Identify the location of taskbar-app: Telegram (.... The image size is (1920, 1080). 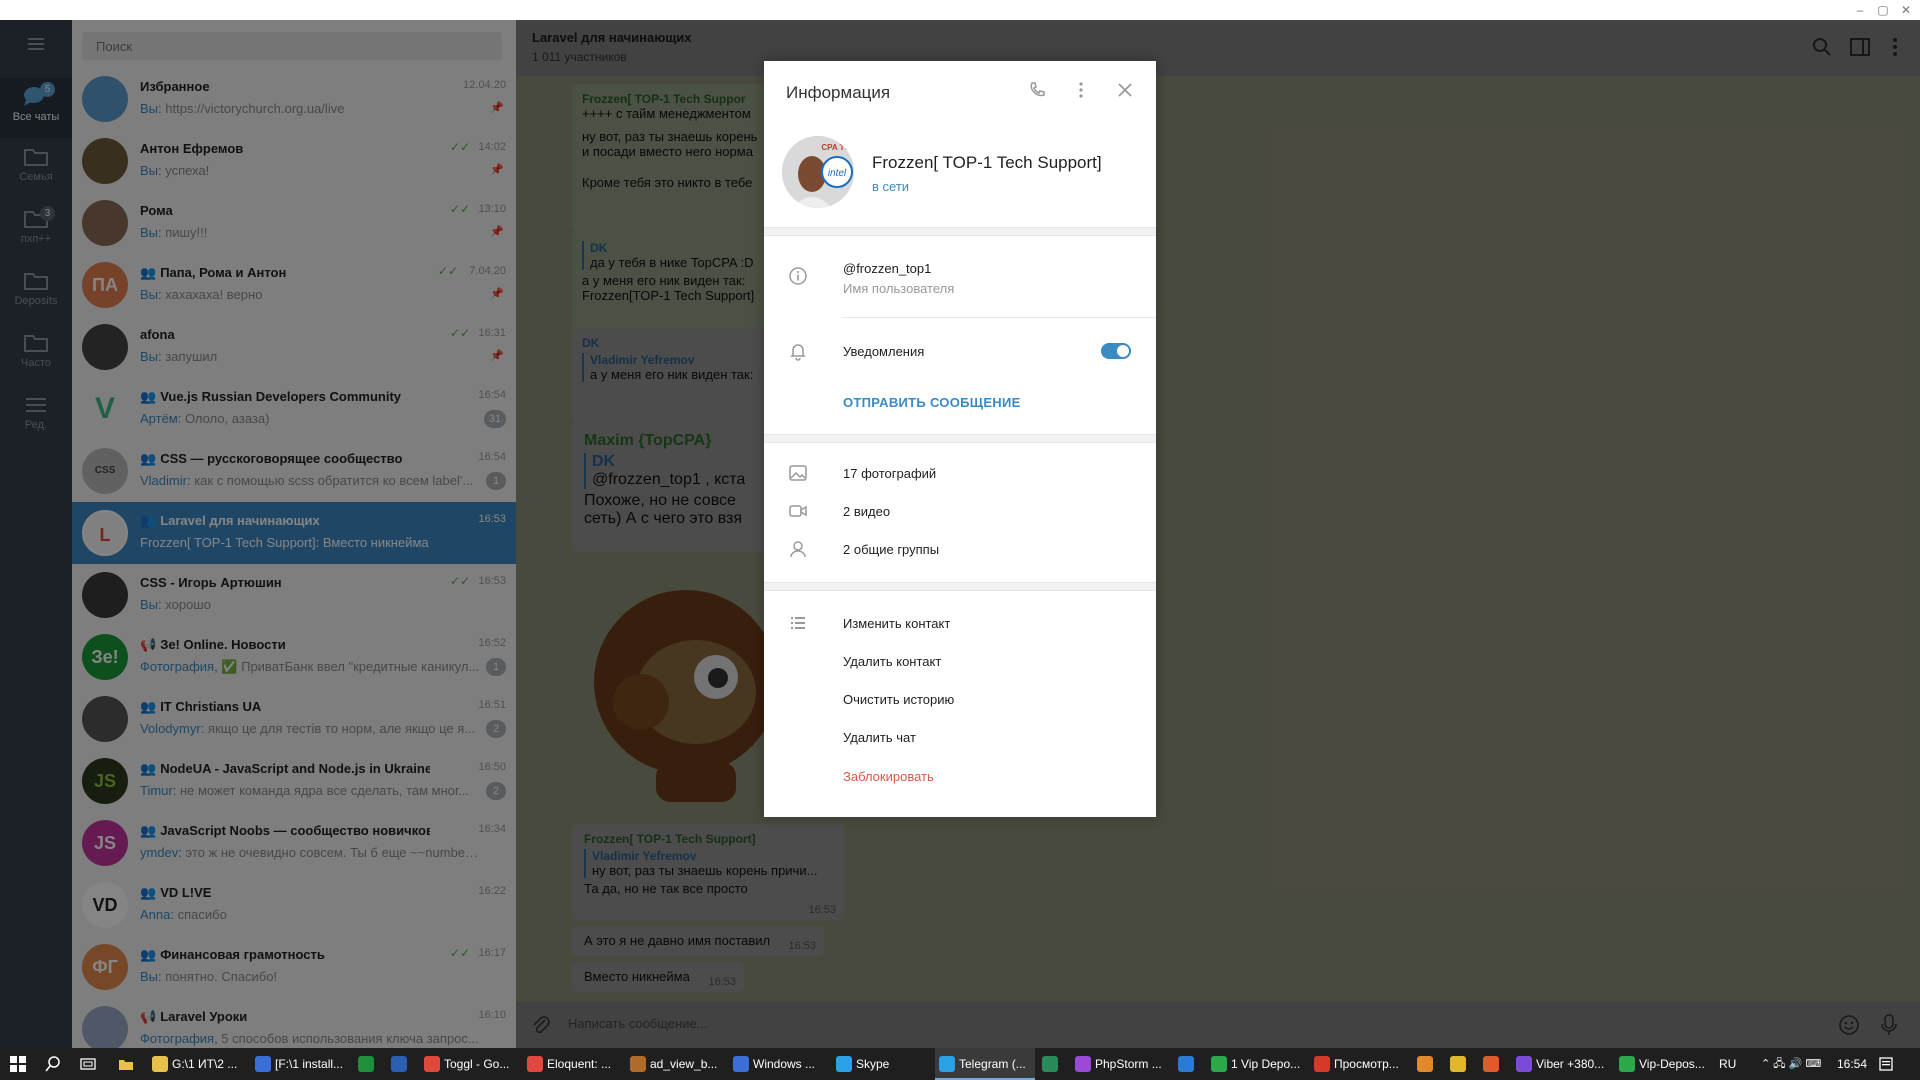
(985, 1064).